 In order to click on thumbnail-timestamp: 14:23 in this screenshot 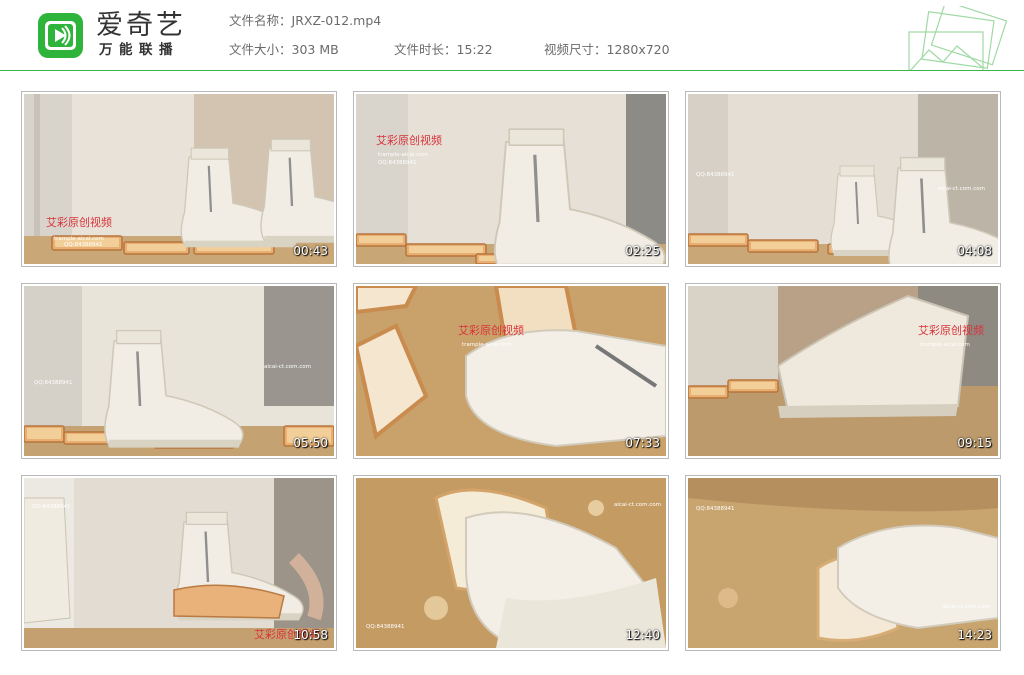, I will do `click(974, 635)`.